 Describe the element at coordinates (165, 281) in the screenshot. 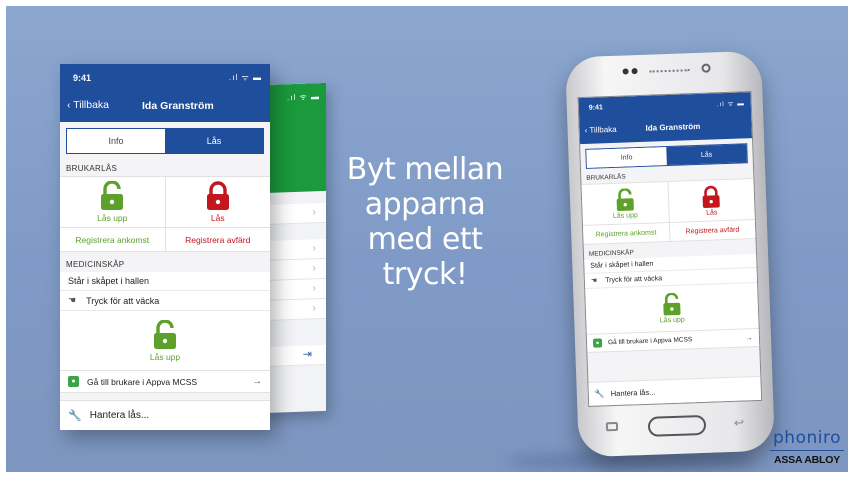

I see `cabinet-location: Står i skåpet i hallen` at that location.